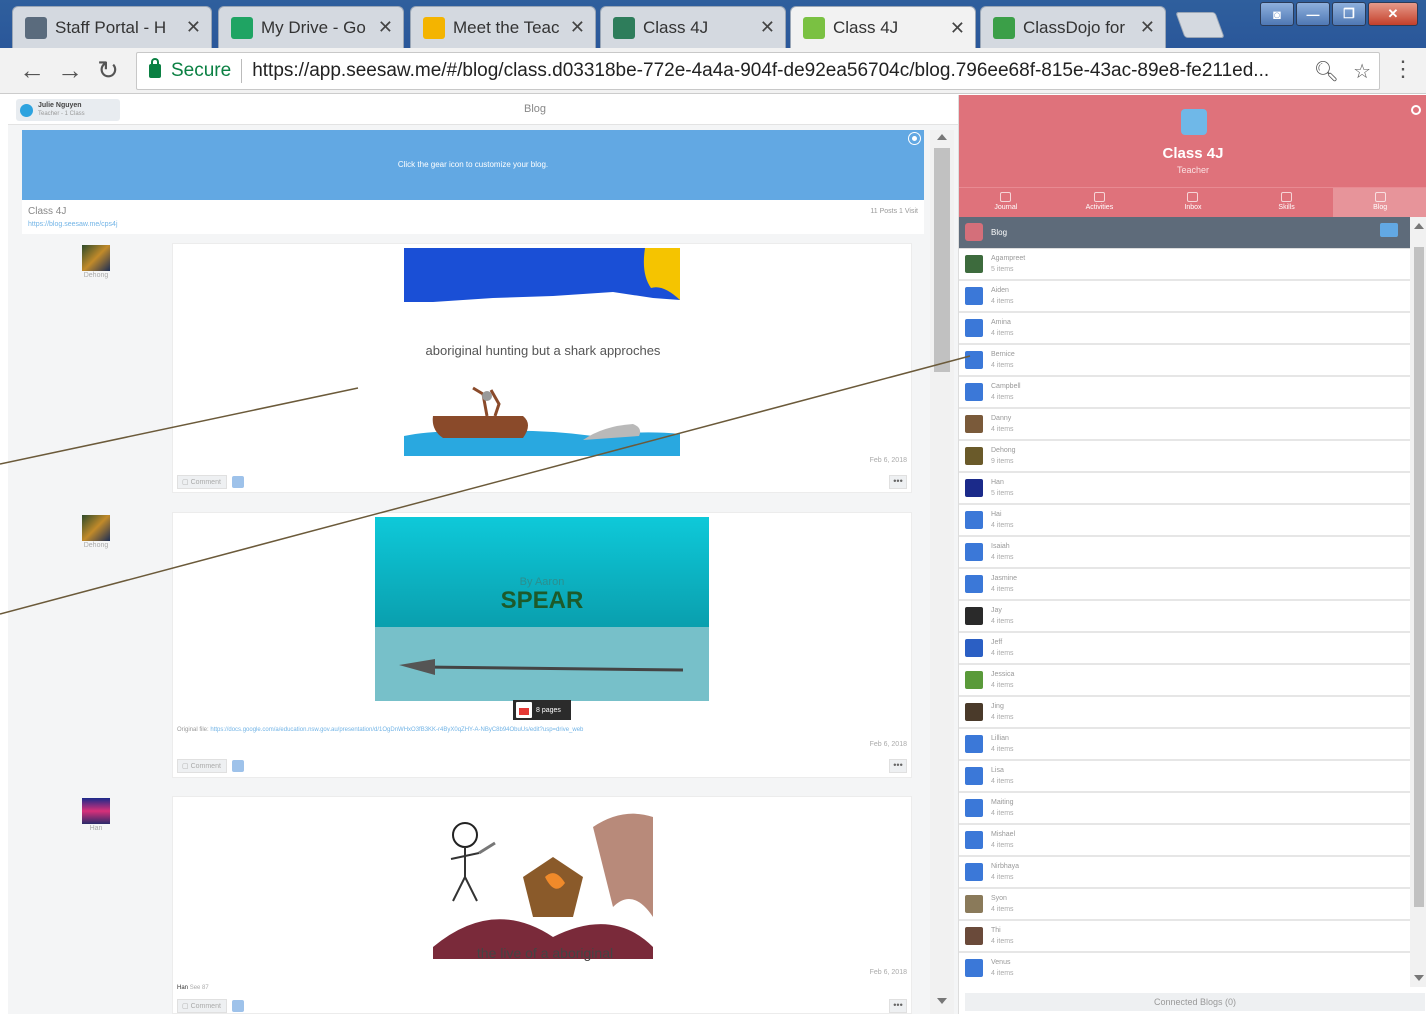 The width and height of the screenshot is (1426, 1014). Describe the element at coordinates (1193, 202) in the screenshot. I see `tab-inbox: Inbox` at that location.